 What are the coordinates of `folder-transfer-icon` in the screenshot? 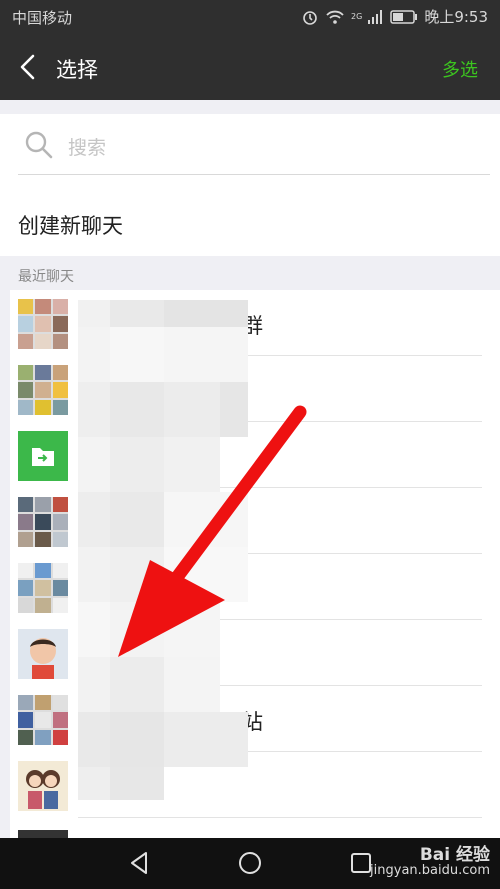 It's located at (43, 457).